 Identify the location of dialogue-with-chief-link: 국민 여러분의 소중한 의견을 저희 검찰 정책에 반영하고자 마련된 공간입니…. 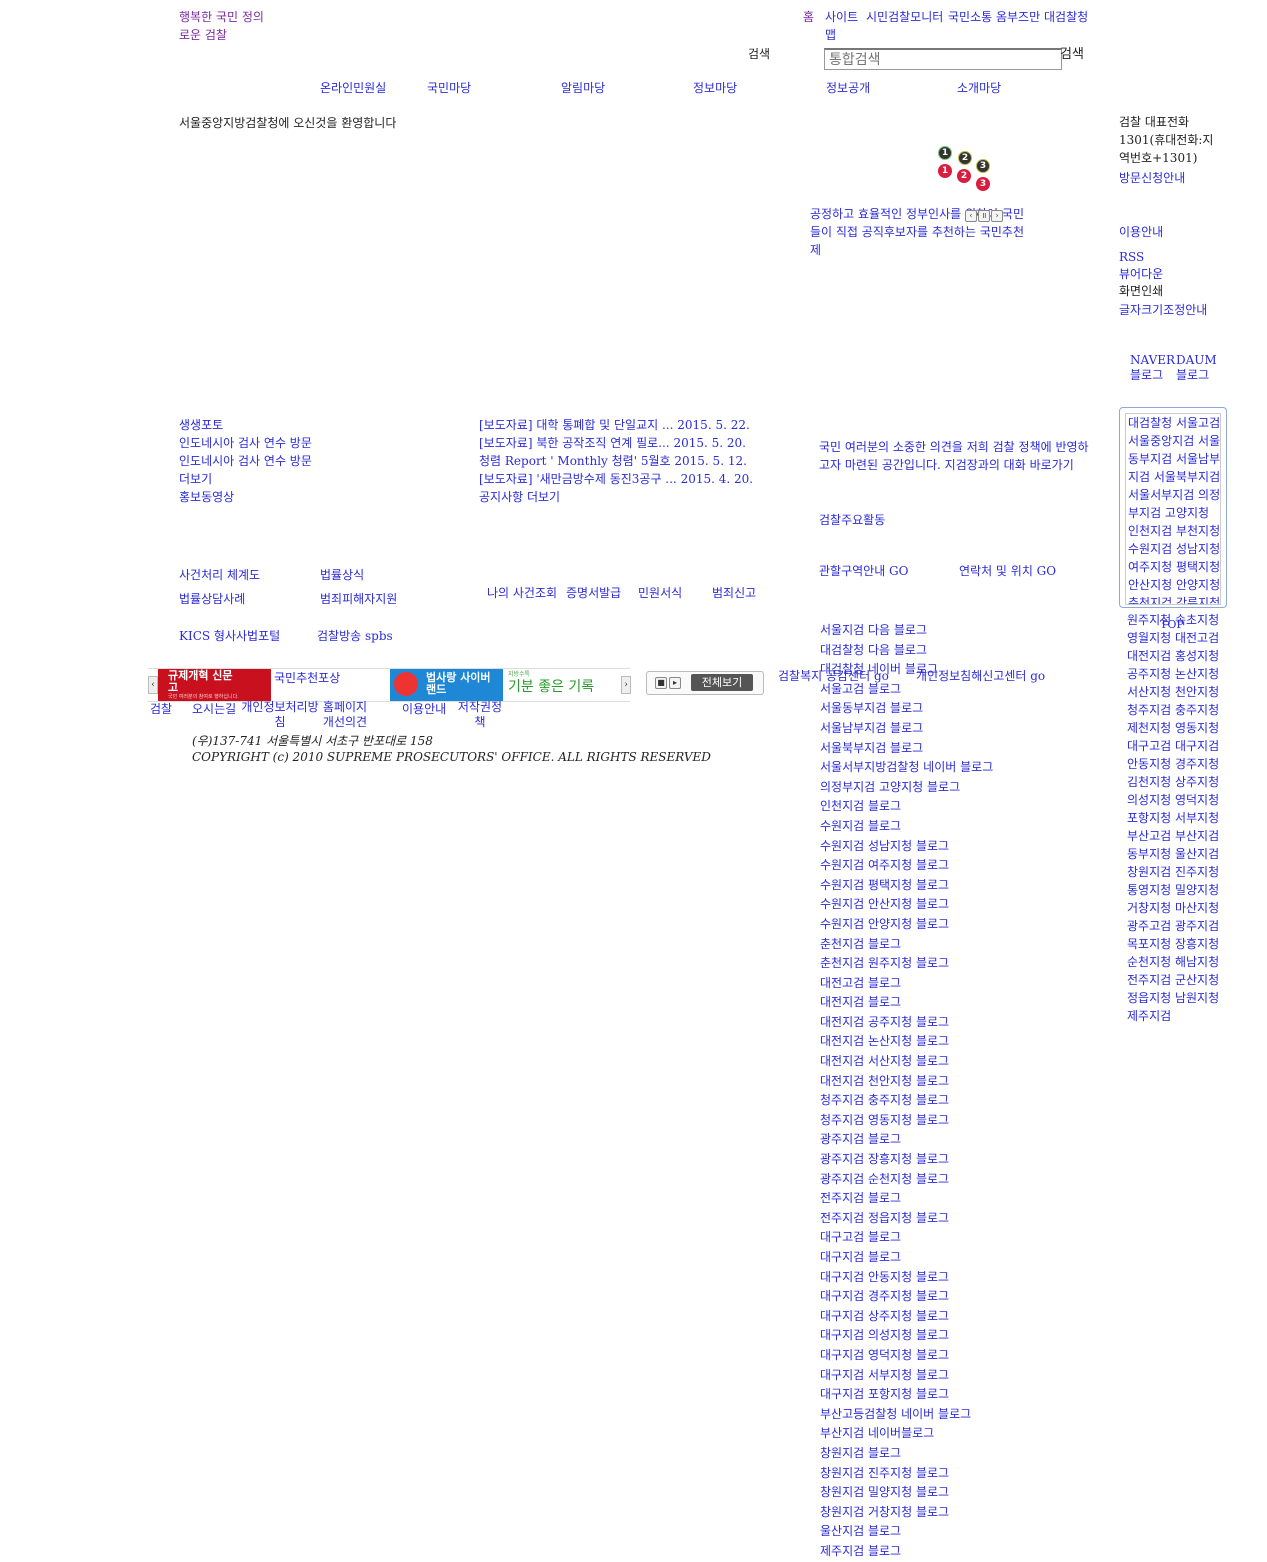
(958, 456).